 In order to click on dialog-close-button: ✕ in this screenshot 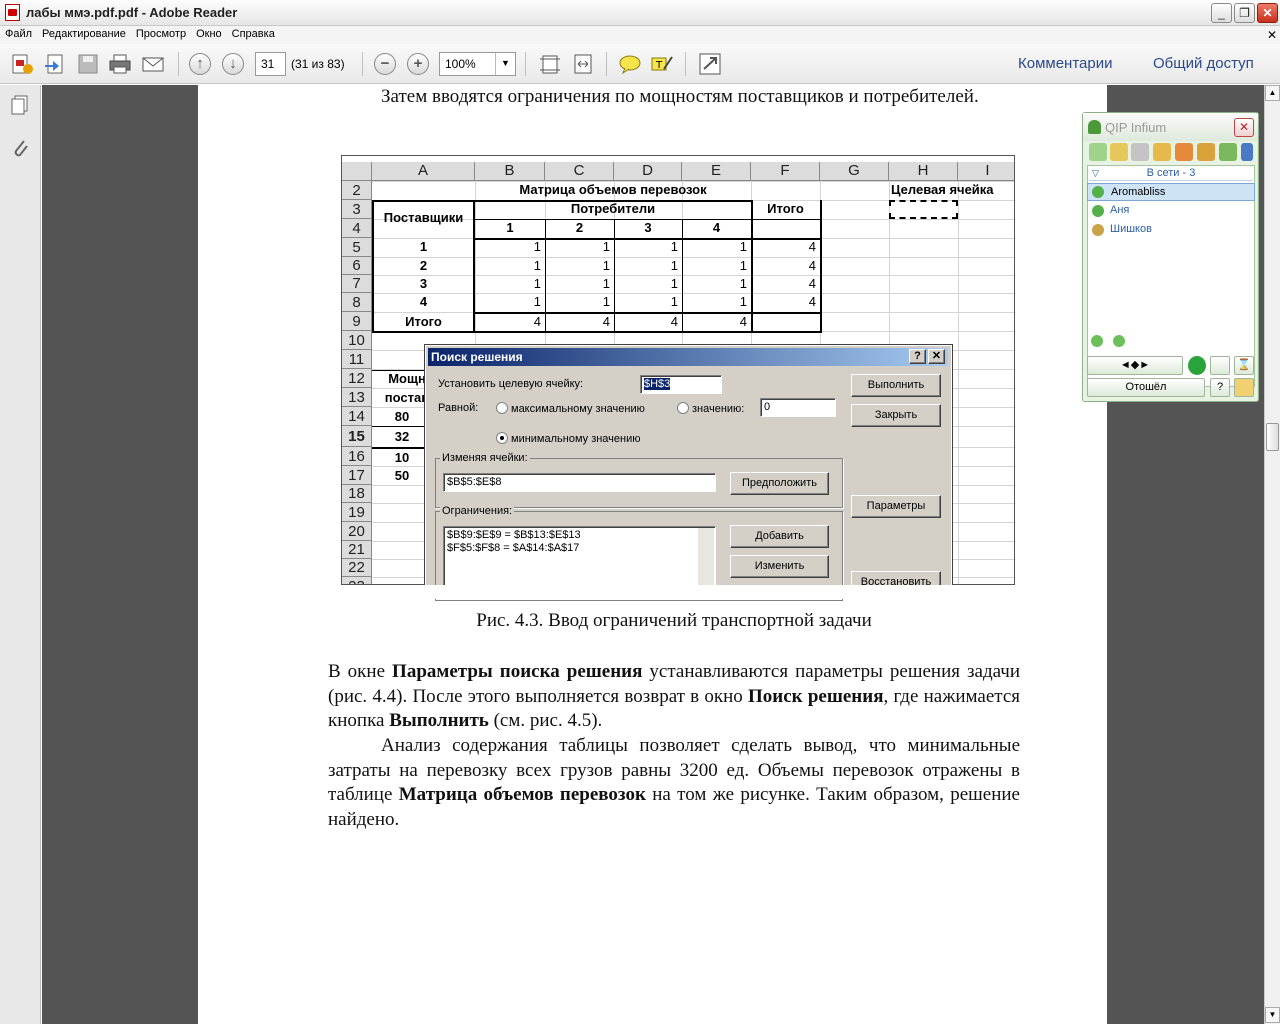, I will do `click(936, 356)`.